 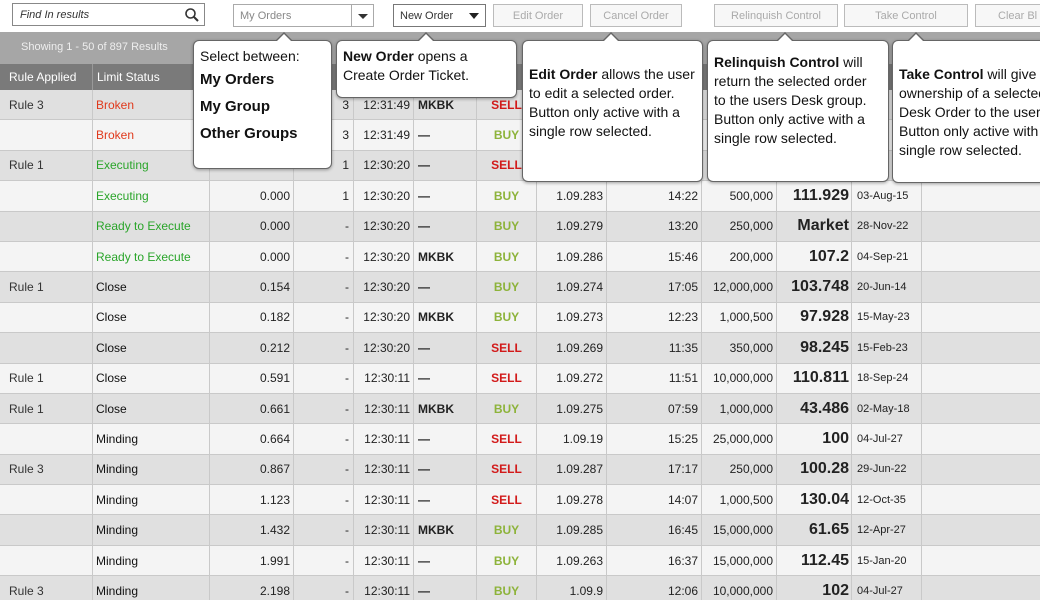 What do you see at coordinates (192, 15) in the screenshot?
I see `search-icon` at bounding box center [192, 15].